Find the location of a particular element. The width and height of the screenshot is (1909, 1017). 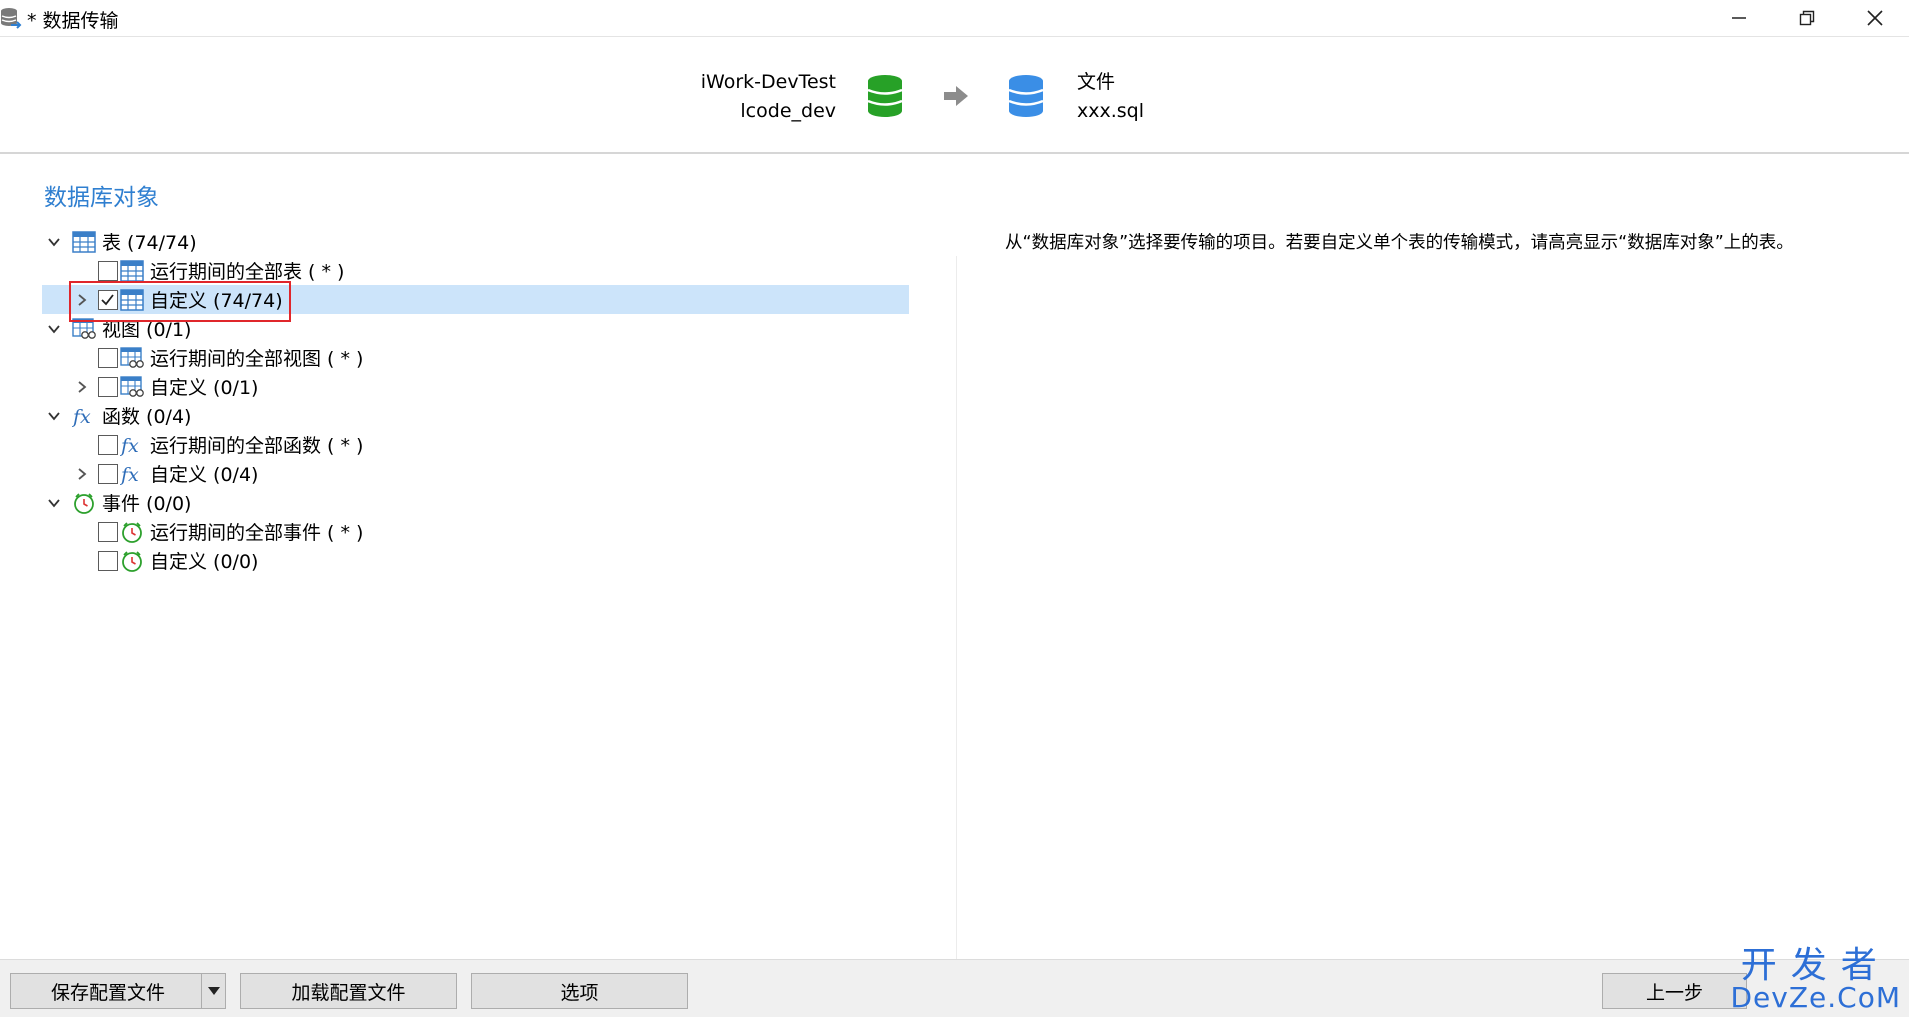

tree-label: 表 (74/74) is located at coordinates (149, 243).